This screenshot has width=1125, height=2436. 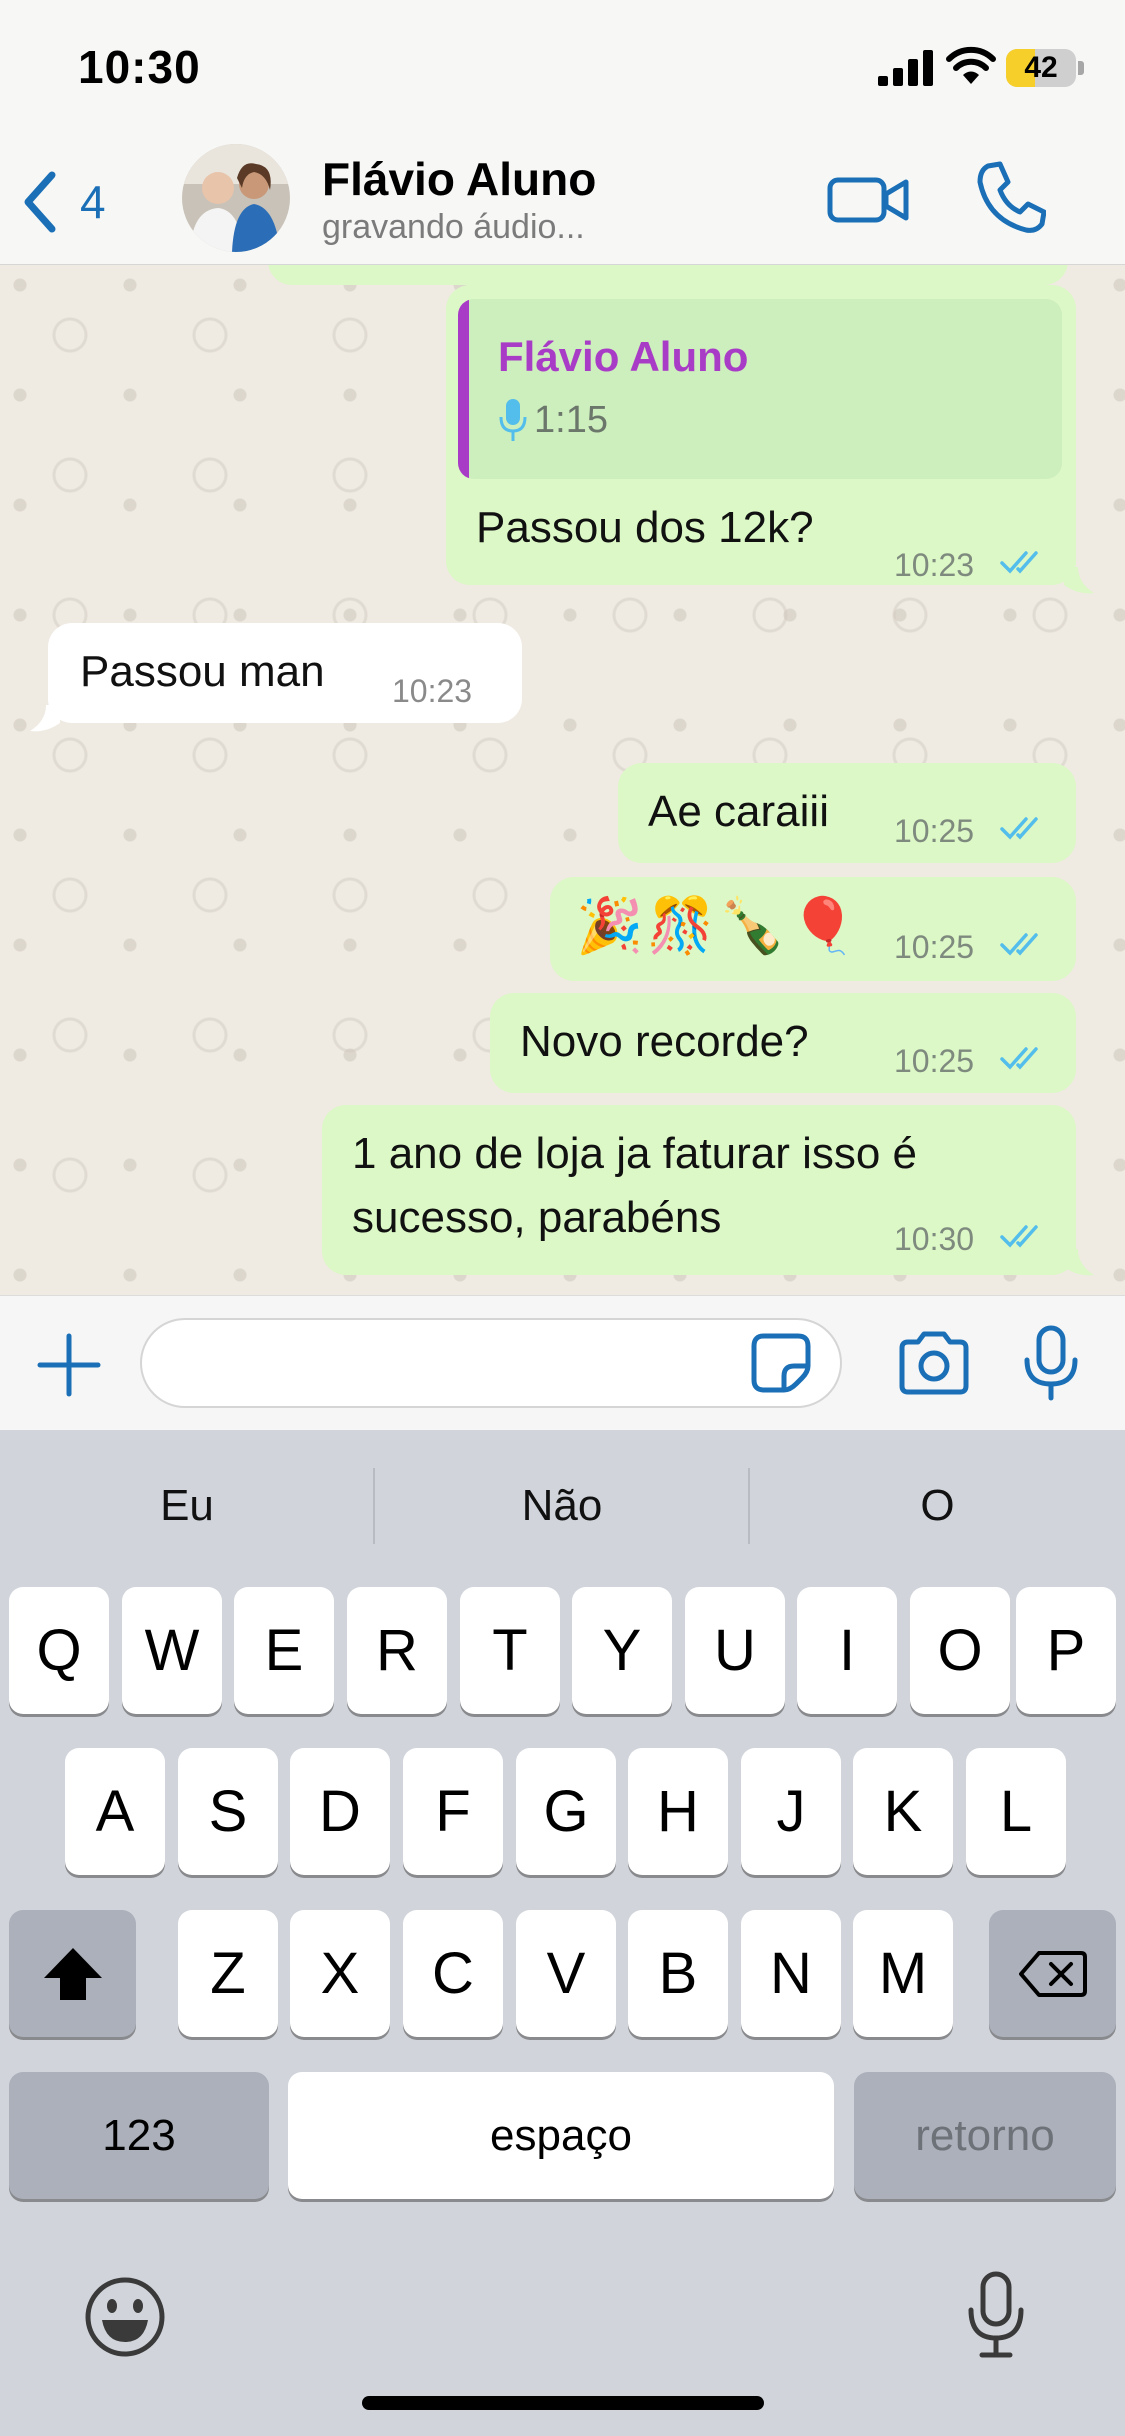 What do you see at coordinates (172, 1650) in the screenshot?
I see `key-w: W` at bounding box center [172, 1650].